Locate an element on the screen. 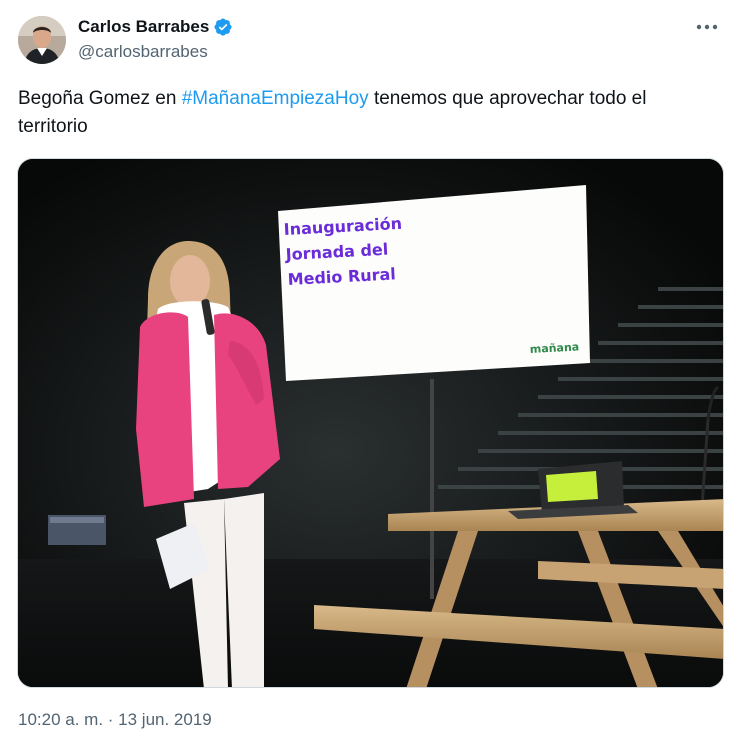  name-row: Carlos Barrabes is located at coordinates (155, 27).